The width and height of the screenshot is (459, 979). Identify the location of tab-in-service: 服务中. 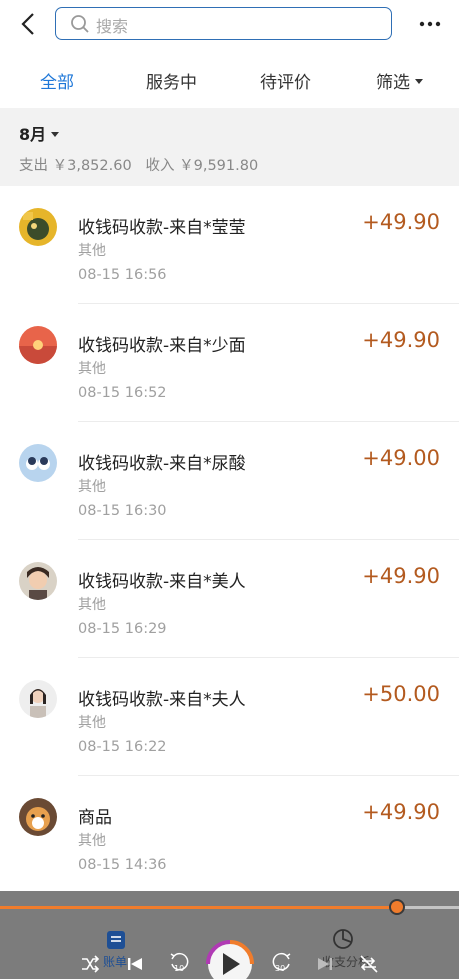
(171, 80).